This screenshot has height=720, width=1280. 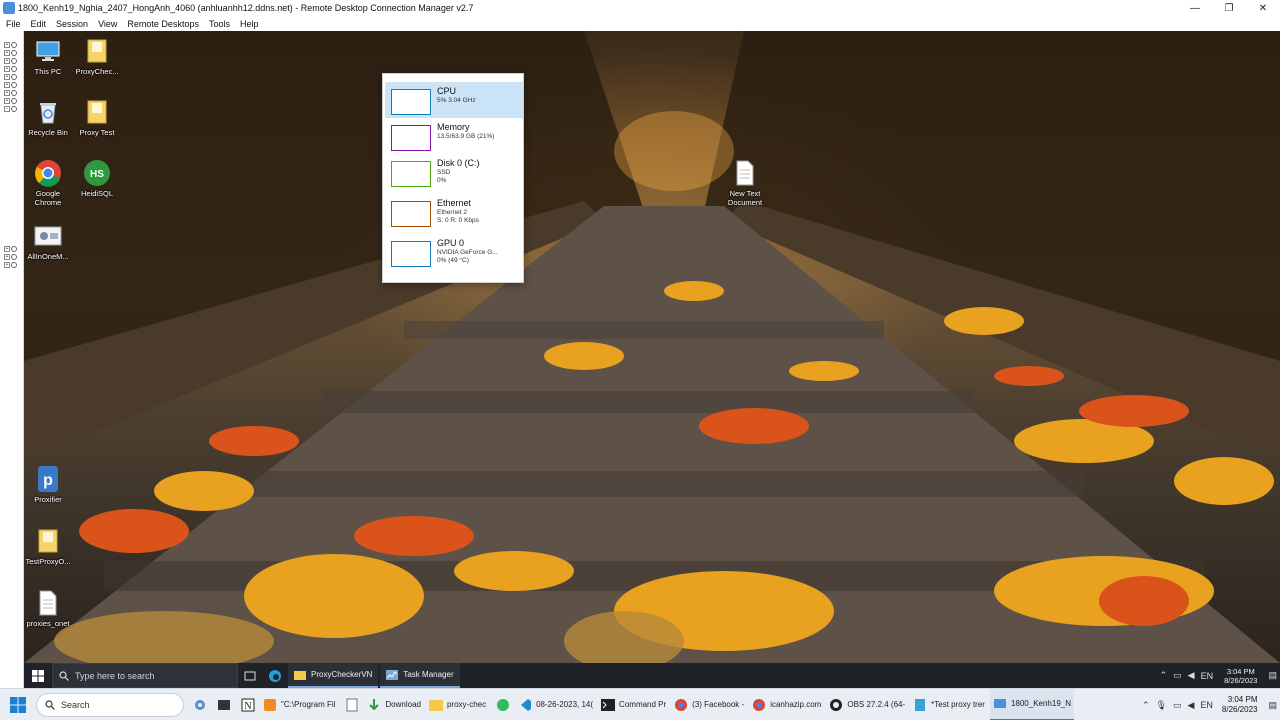 I want to click on desktop-icon-label: Recycle Bin, so click(x=48, y=132).